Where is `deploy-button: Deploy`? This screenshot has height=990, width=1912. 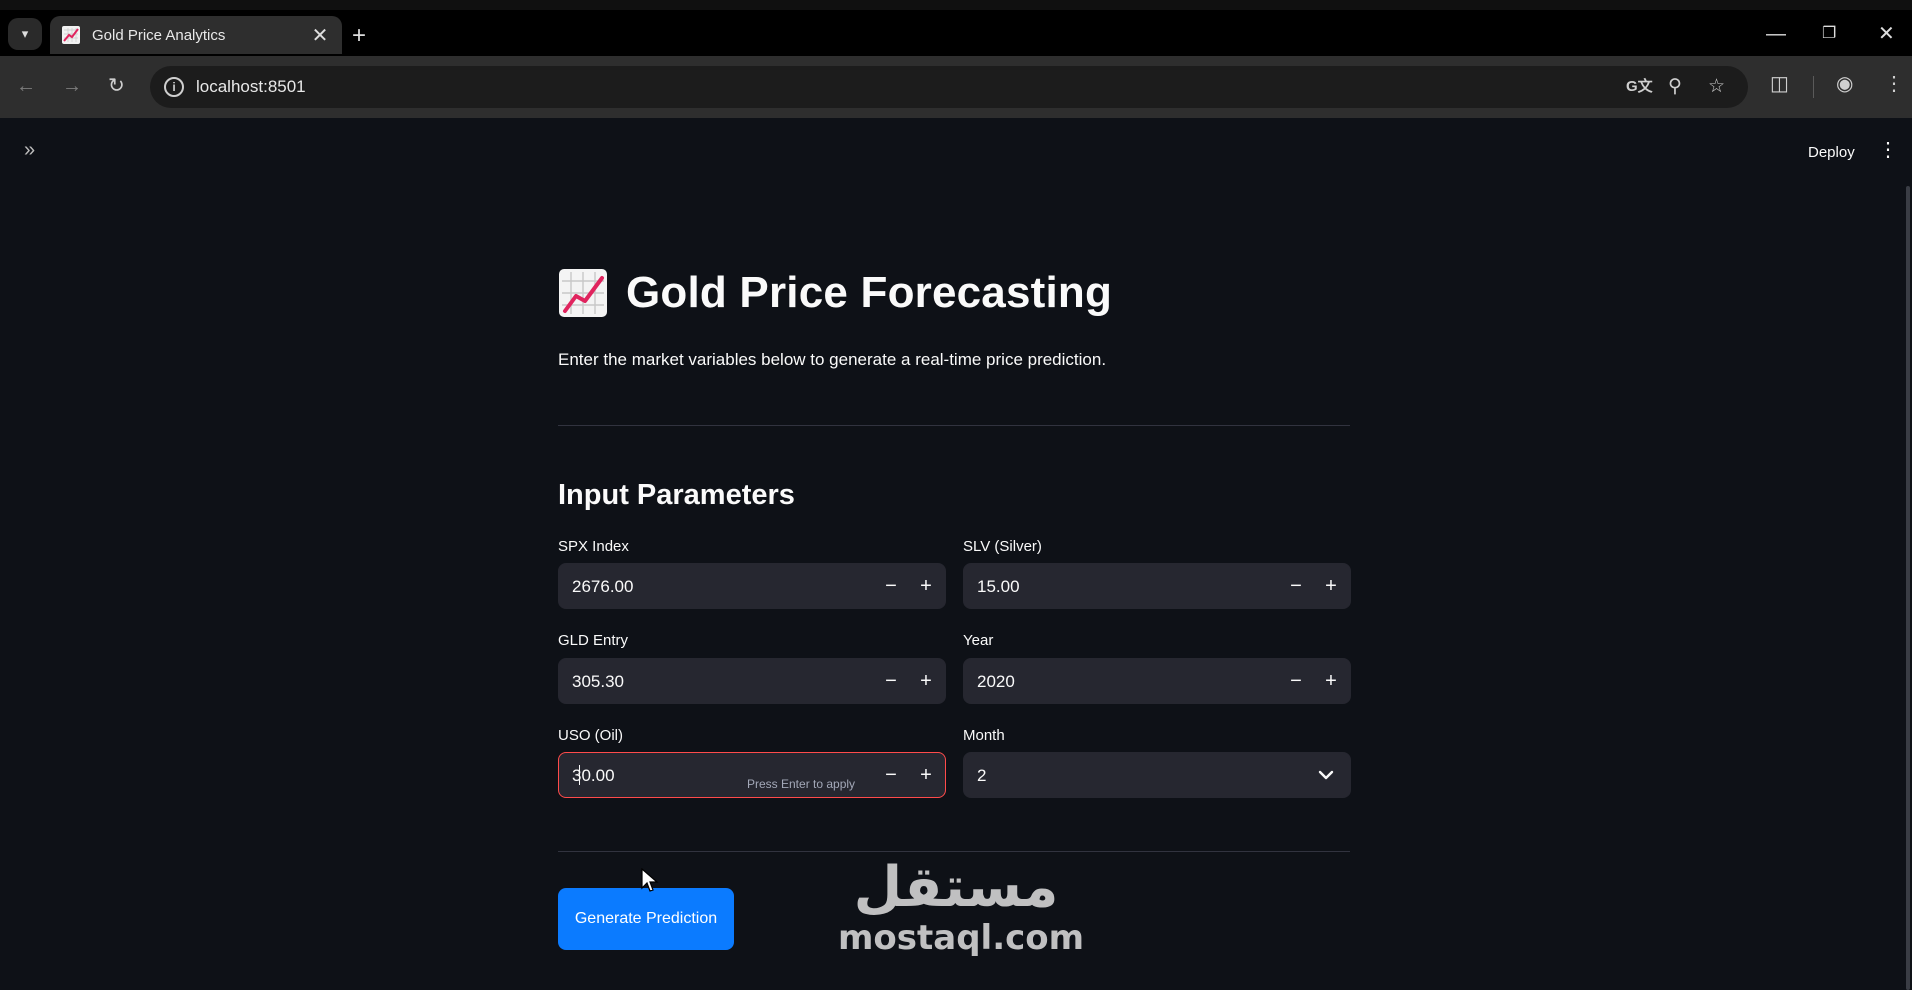 deploy-button: Deploy is located at coordinates (1831, 152).